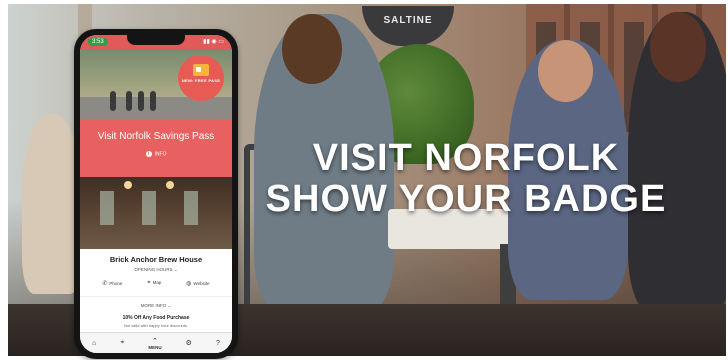  What do you see at coordinates (148, 153) in the screenshot?
I see `info-icon: i` at bounding box center [148, 153].